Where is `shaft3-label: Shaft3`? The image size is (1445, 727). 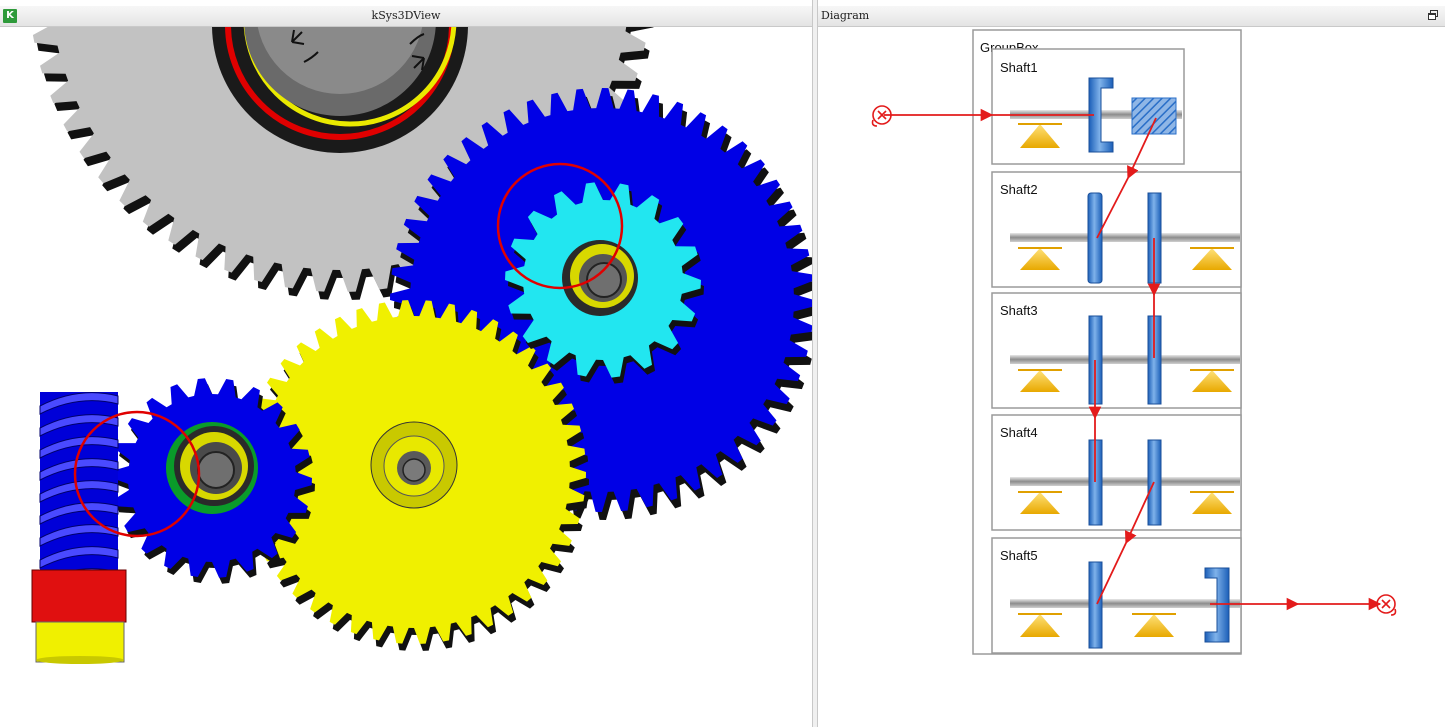 shaft3-label: Shaft3 is located at coordinates (1019, 310).